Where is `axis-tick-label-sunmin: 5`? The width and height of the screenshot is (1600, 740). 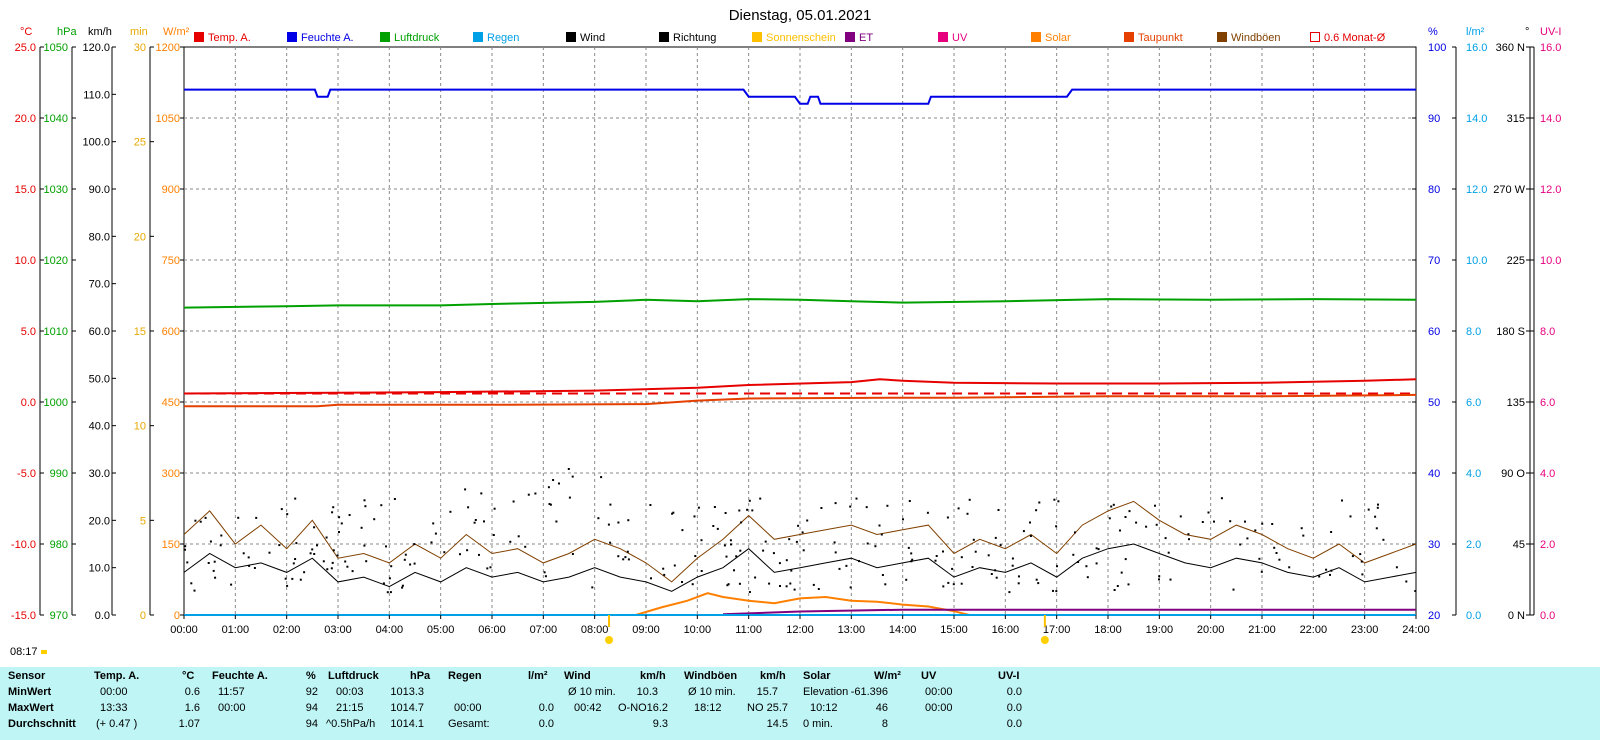
axis-tick-label-sunmin: 5 is located at coordinates (143, 521).